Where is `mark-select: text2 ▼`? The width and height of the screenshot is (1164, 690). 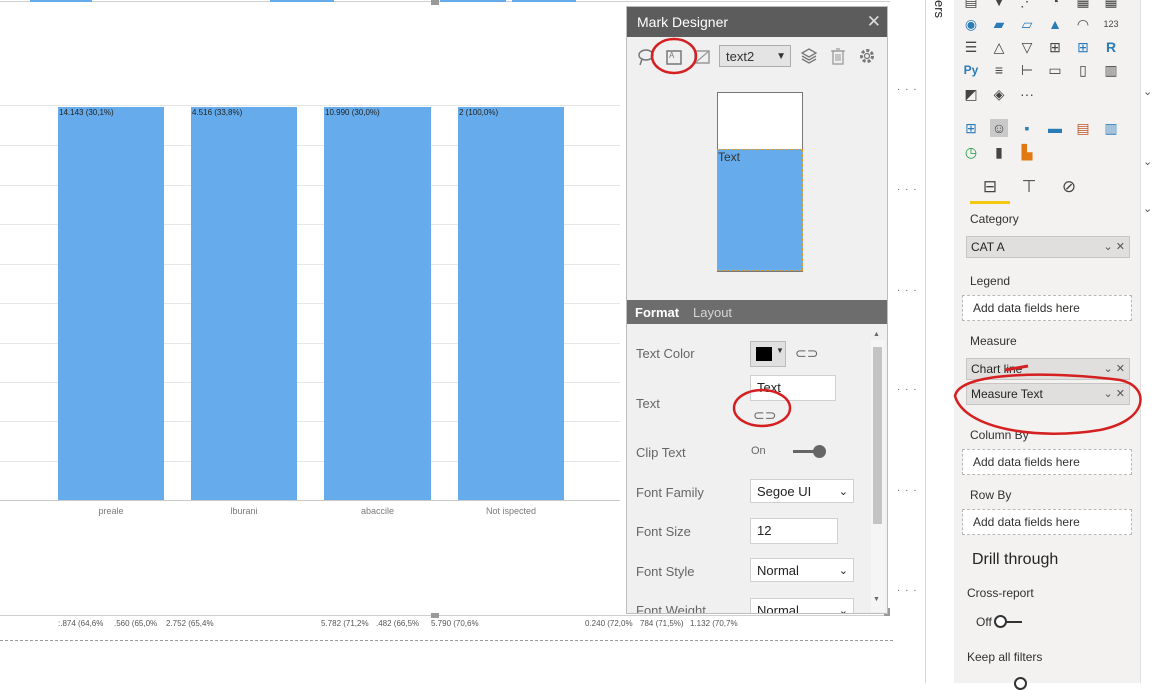 mark-select: text2 ▼ is located at coordinates (755, 56).